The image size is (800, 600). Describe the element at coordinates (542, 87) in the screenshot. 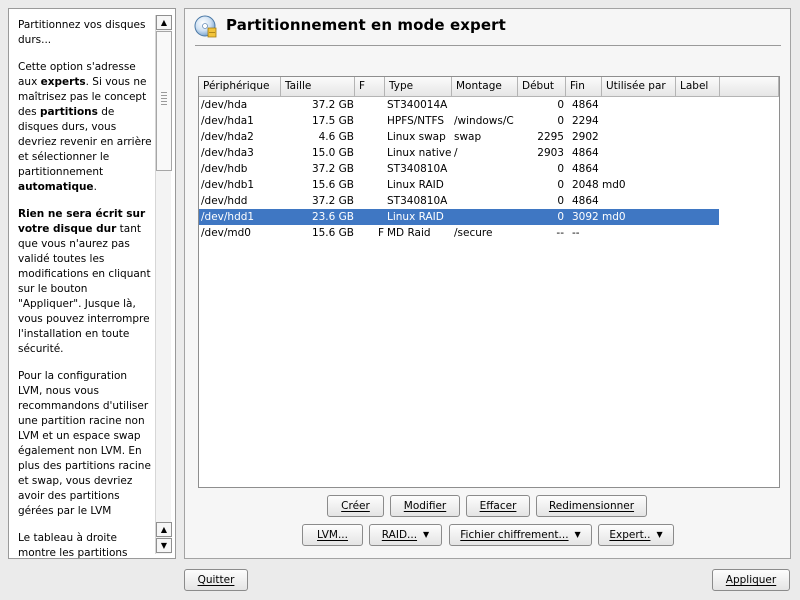

I see `column-header-start: Début` at that location.